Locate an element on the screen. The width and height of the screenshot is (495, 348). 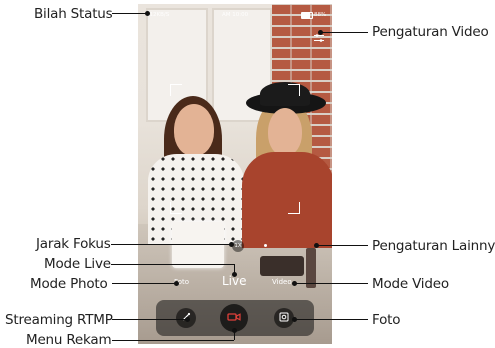
callout-photo-mode: Mode Photo is located at coordinates (69, 284).